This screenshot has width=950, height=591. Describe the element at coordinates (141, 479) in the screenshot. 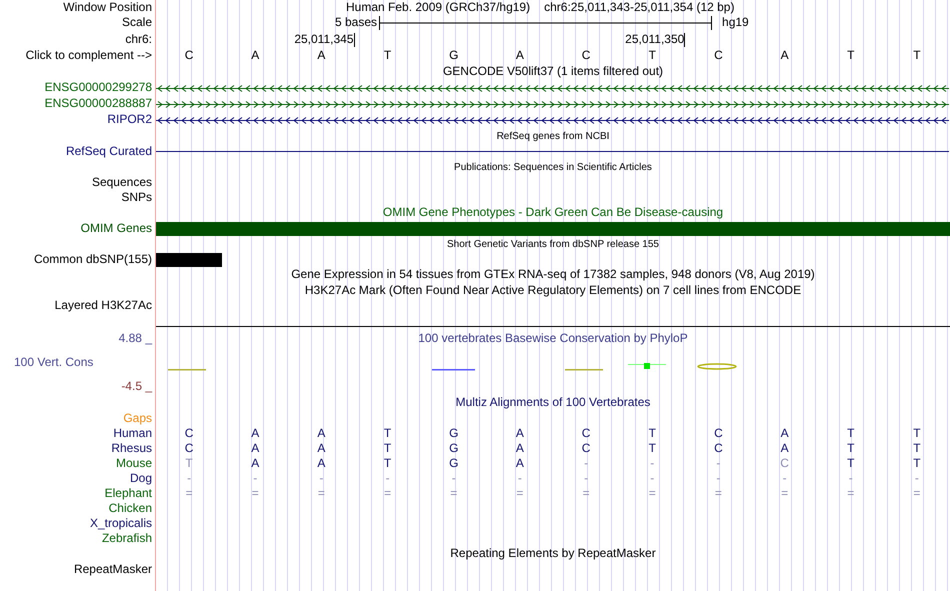

I see `species-label: Dog` at that location.